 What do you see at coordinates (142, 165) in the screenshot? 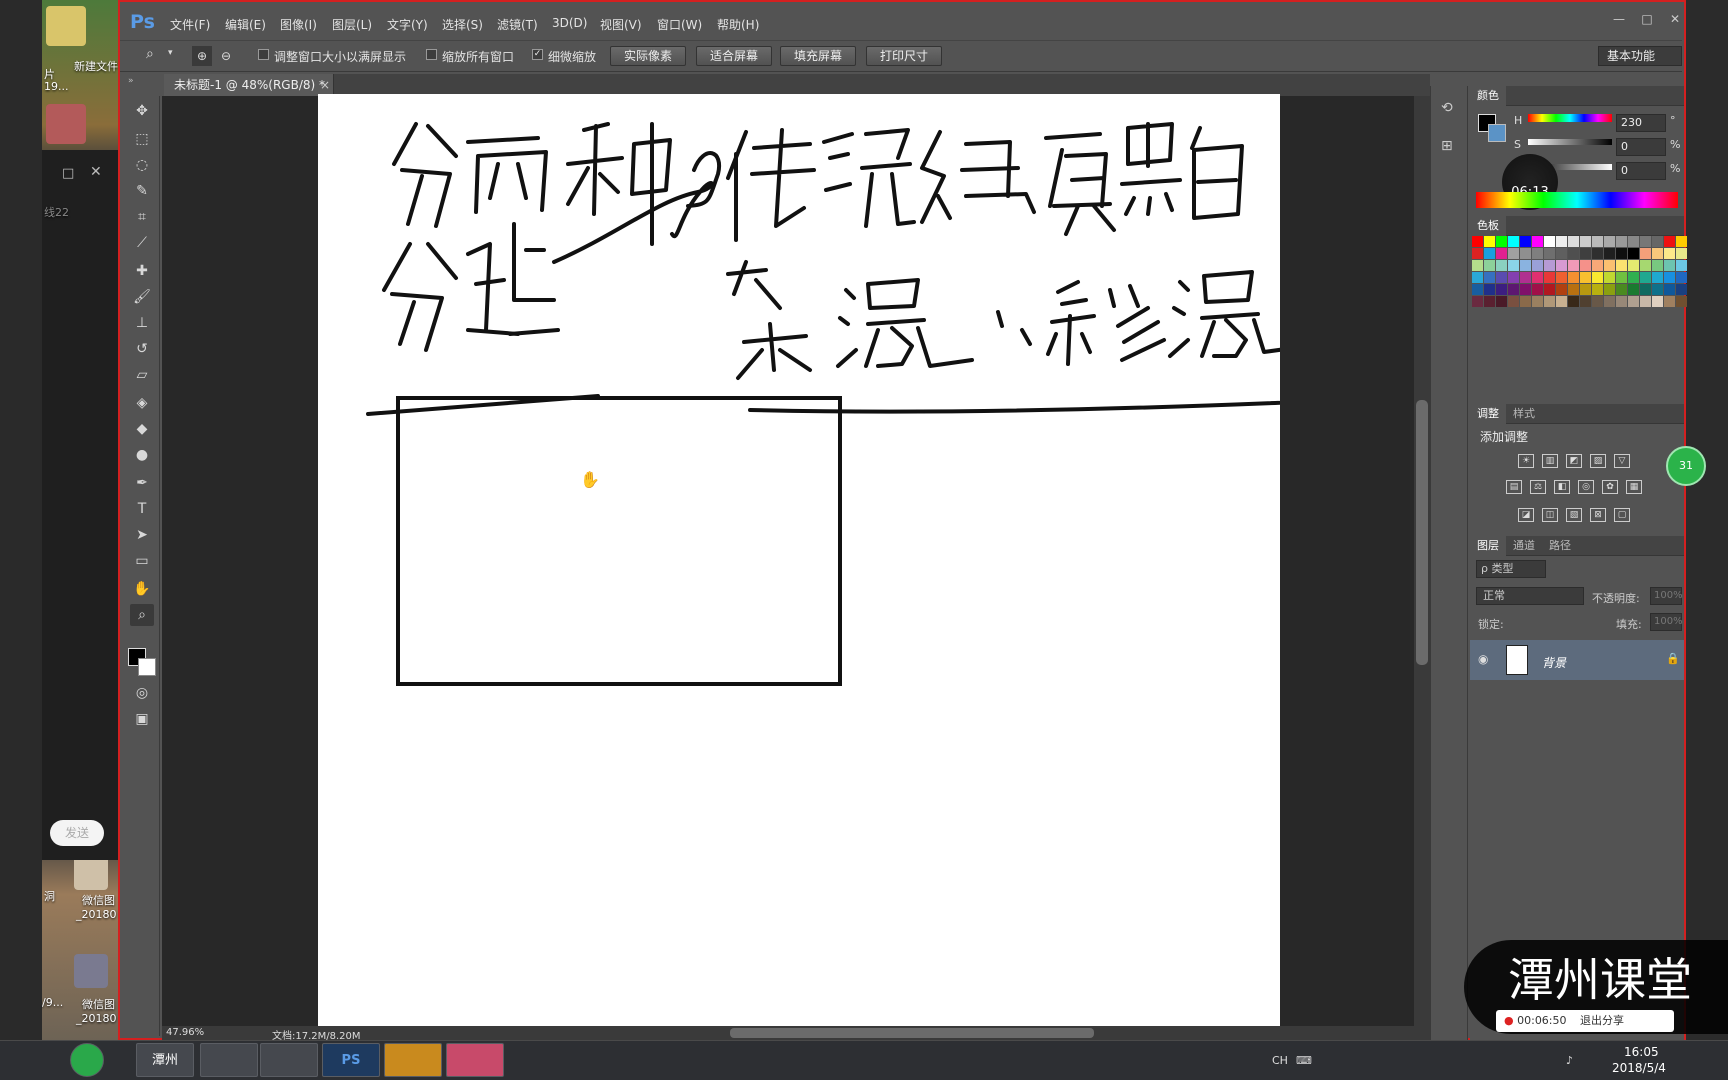
I see `lasso-tool-icon: ◌` at bounding box center [142, 165].